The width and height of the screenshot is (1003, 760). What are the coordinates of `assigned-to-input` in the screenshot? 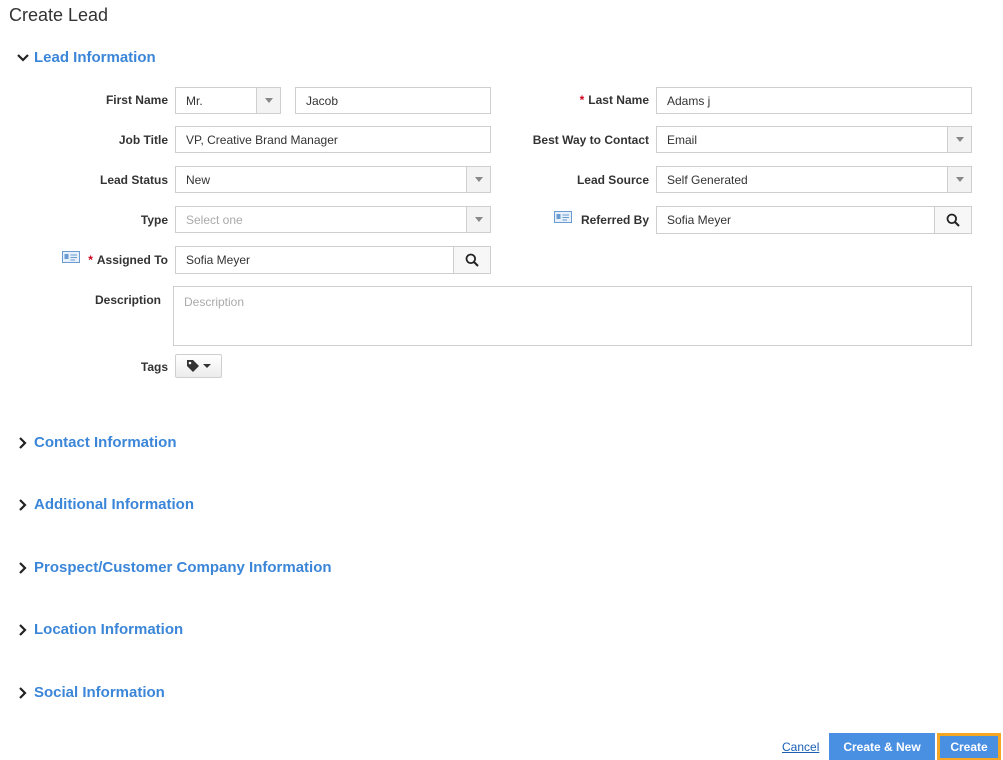 It's located at (314, 260).